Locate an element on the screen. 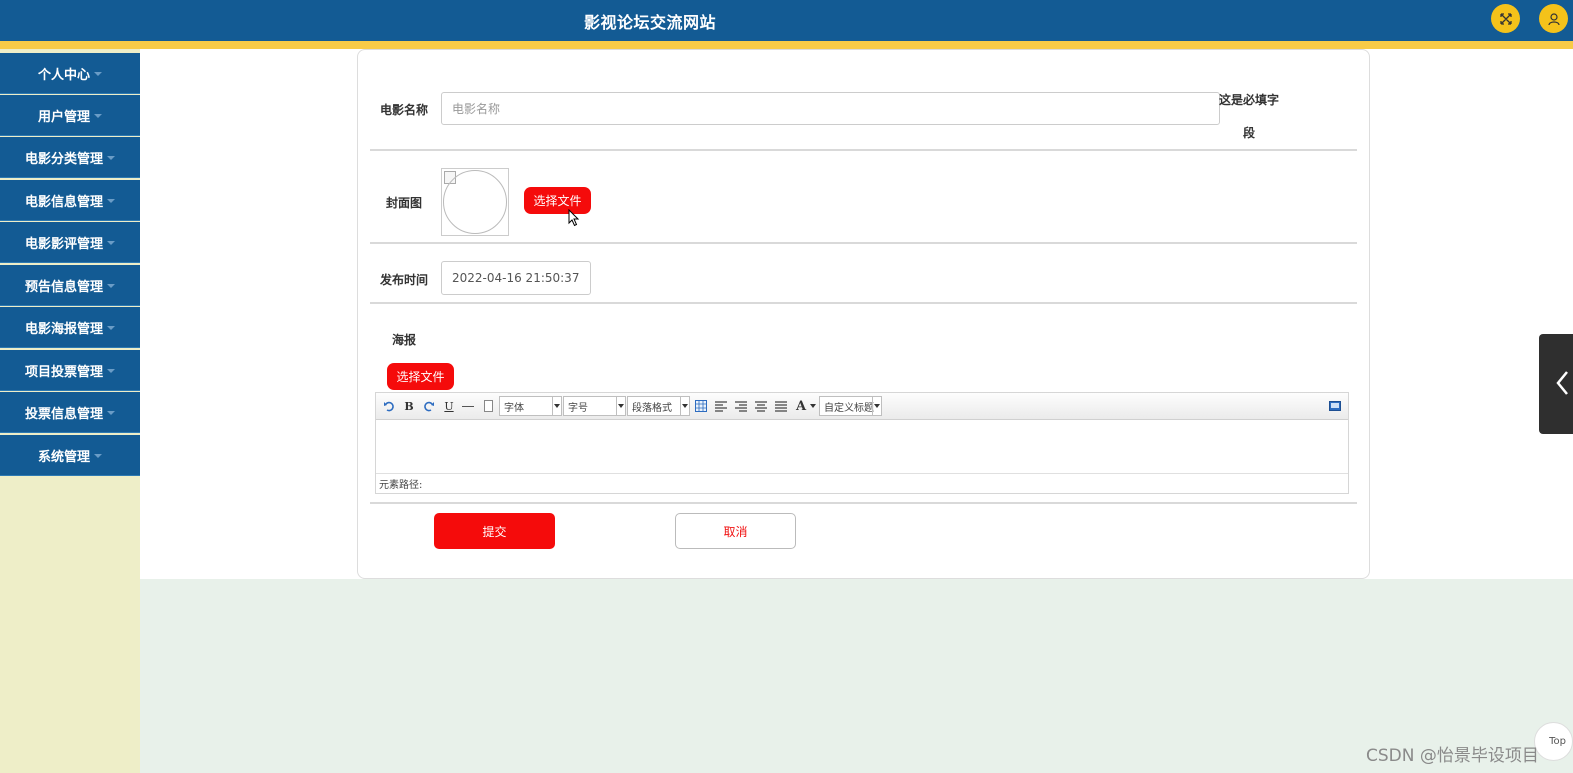  movie-name-input: 电影名称 is located at coordinates (830, 108).